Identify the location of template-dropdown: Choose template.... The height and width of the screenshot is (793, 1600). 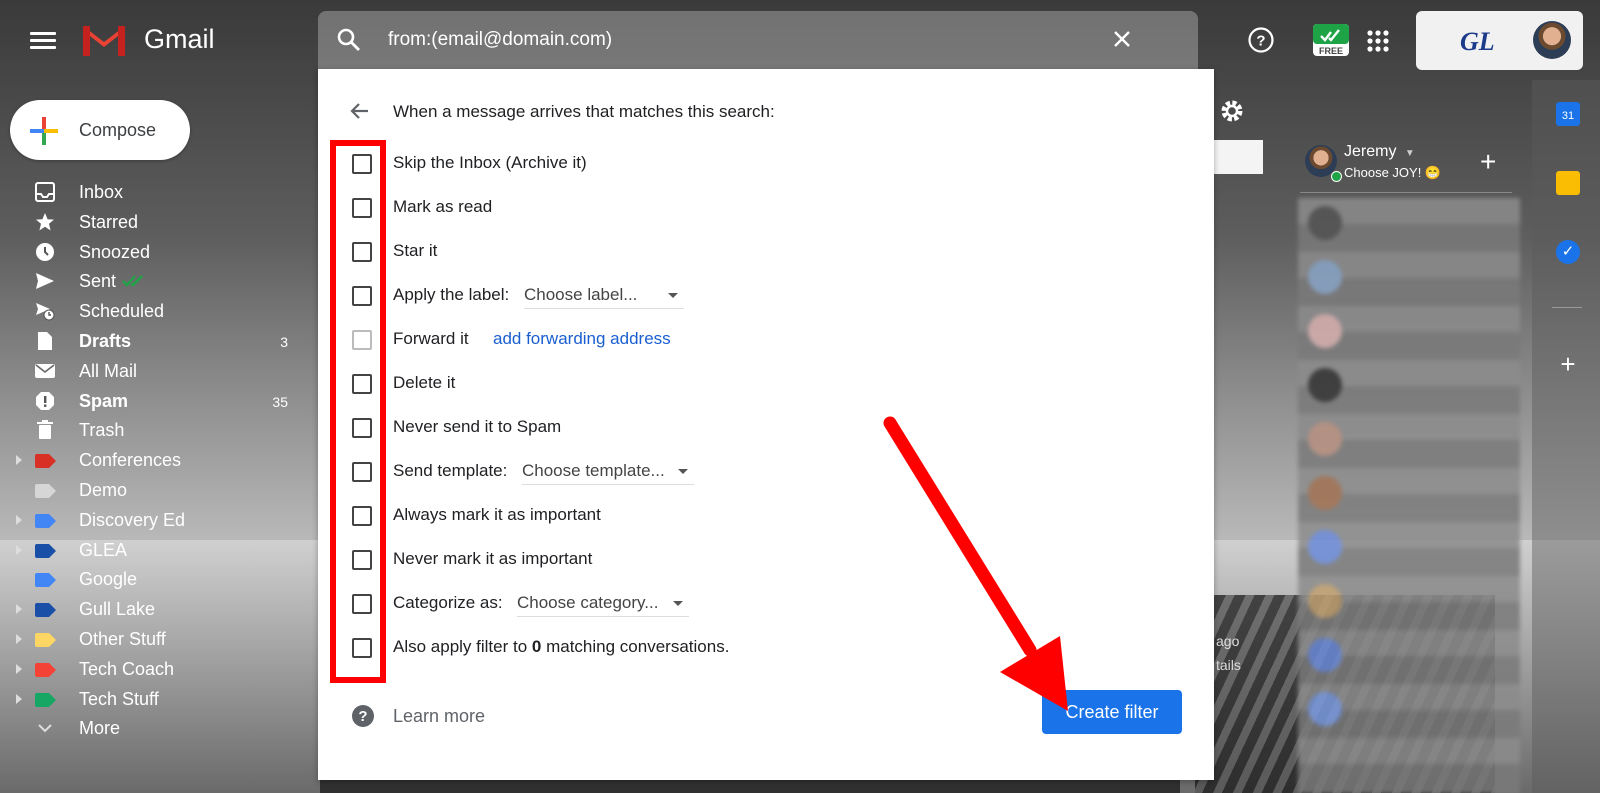
(608, 471).